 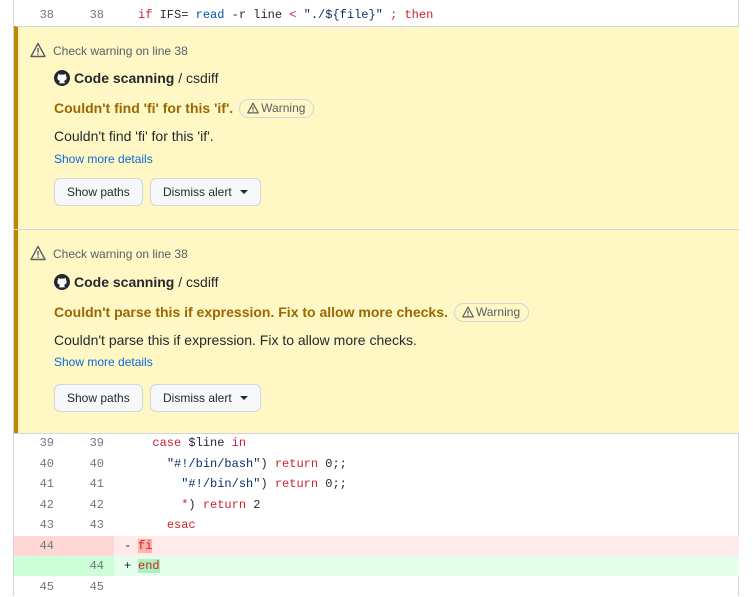 I want to click on code-line: *) return 2, so click(x=221, y=505).